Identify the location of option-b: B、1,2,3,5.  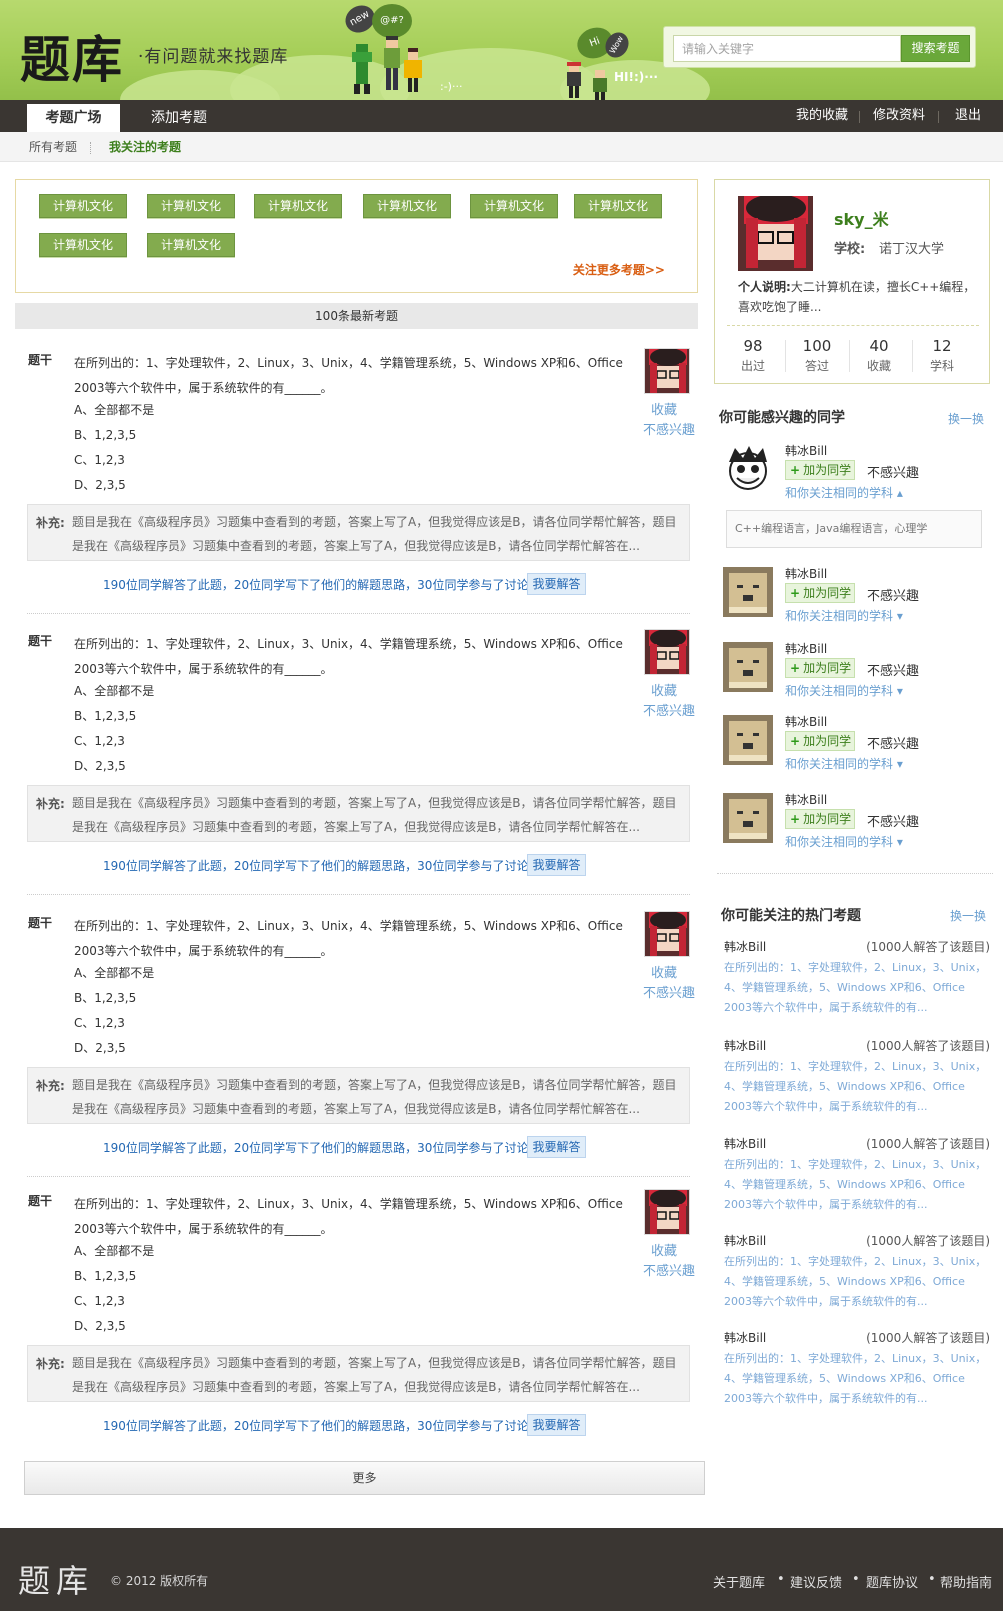
(105, 1276).